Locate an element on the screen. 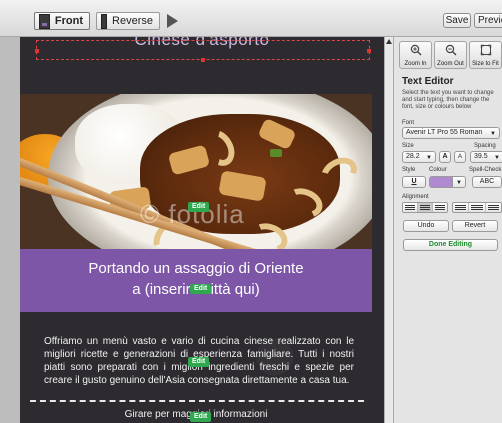 The height and width of the screenshot is (423, 502). edit-more-badge: Edit is located at coordinates (201, 417).